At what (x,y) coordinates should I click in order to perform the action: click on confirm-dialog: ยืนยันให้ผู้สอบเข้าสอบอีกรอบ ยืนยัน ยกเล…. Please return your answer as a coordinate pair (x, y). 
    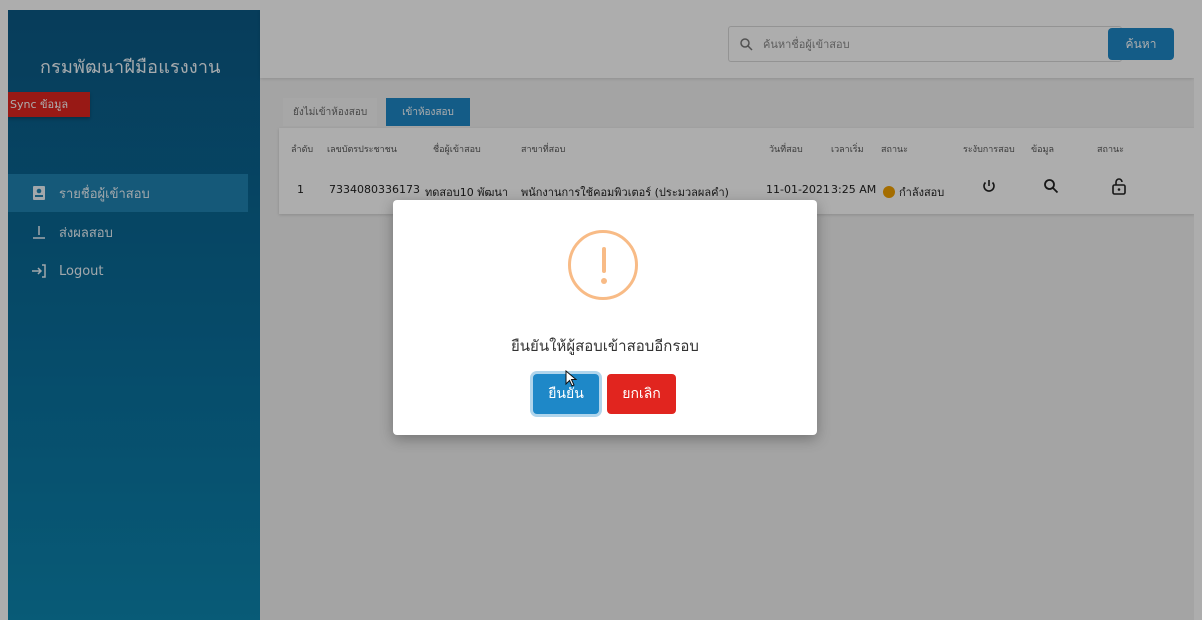
    Looking at the image, I should click on (605, 317).